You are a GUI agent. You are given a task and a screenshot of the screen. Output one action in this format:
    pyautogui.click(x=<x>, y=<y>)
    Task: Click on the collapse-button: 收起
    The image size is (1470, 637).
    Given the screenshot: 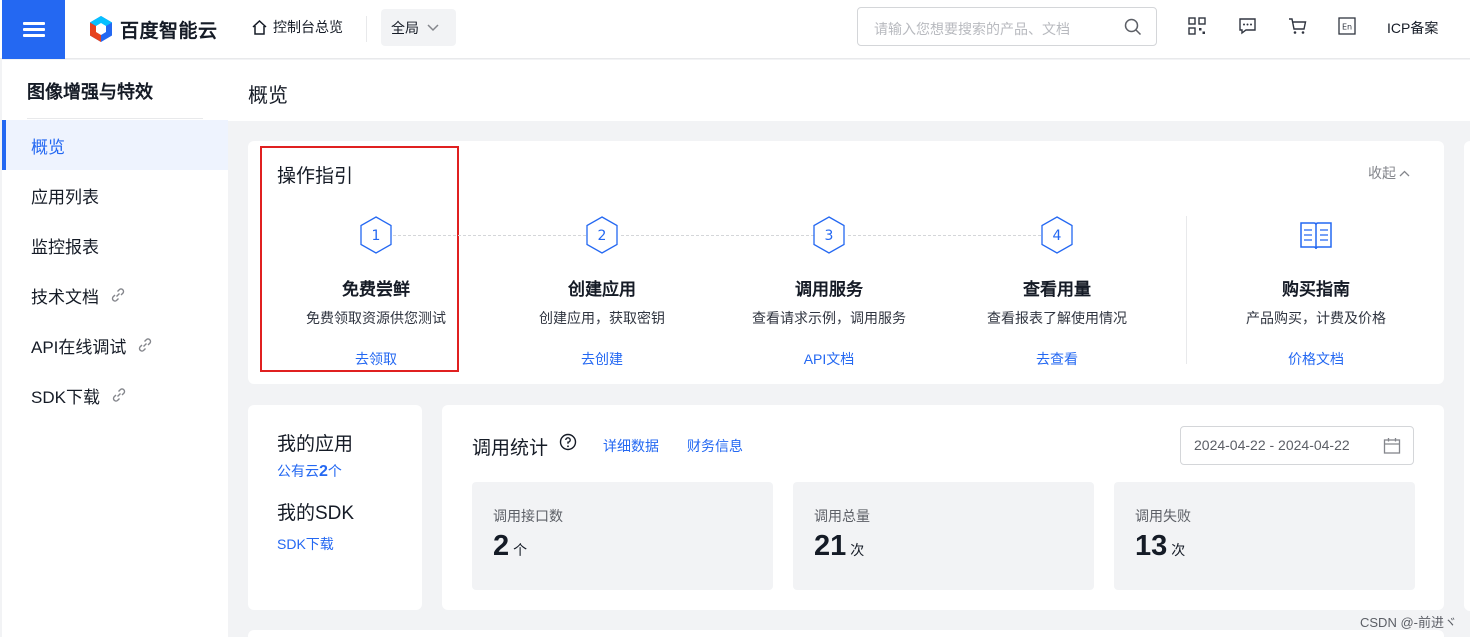 What is the action you would take?
    pyautogui.click(x=1389, y=173)
    